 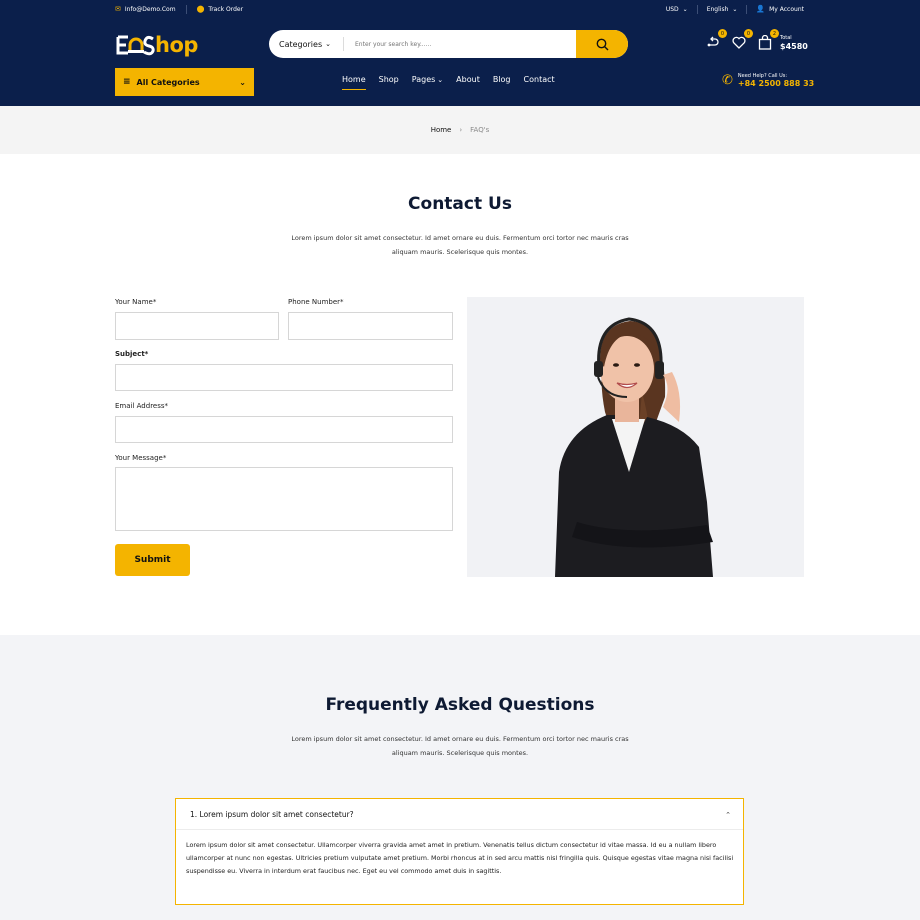 I want to click on heart-icon, so click(x=739, y=42).